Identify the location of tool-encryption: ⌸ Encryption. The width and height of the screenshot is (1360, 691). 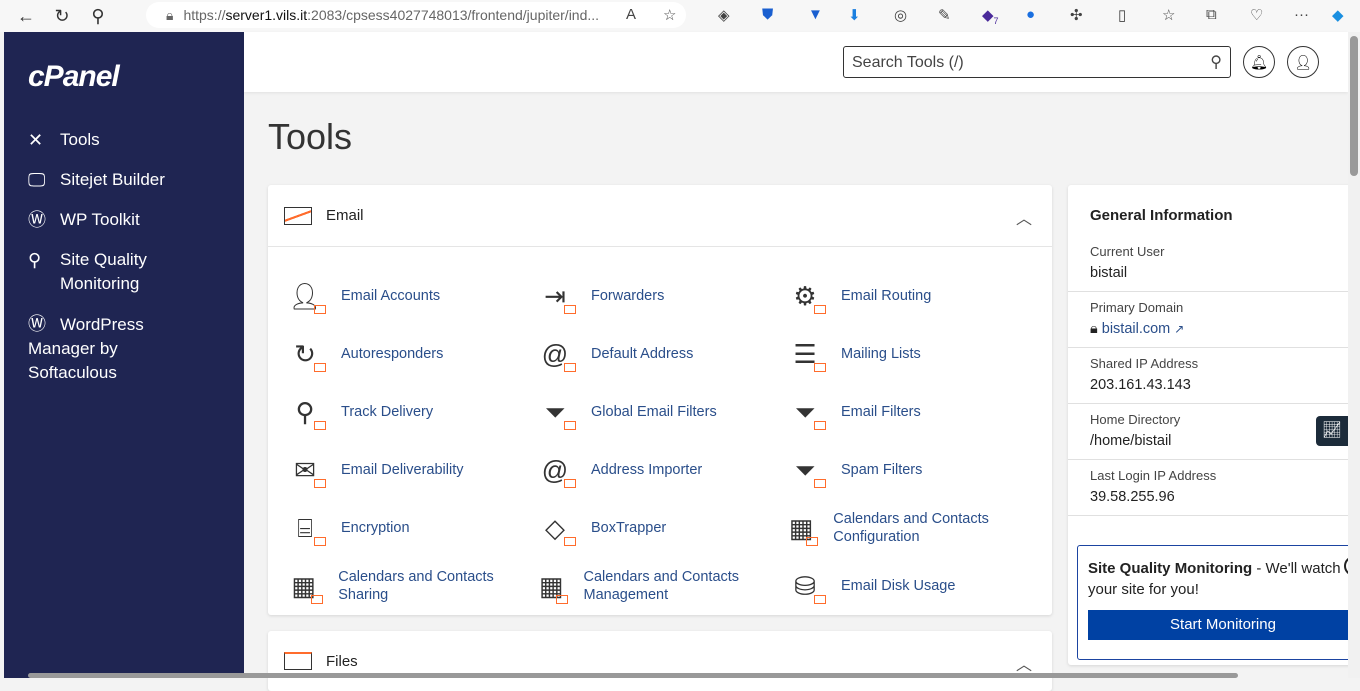
(409, 528).